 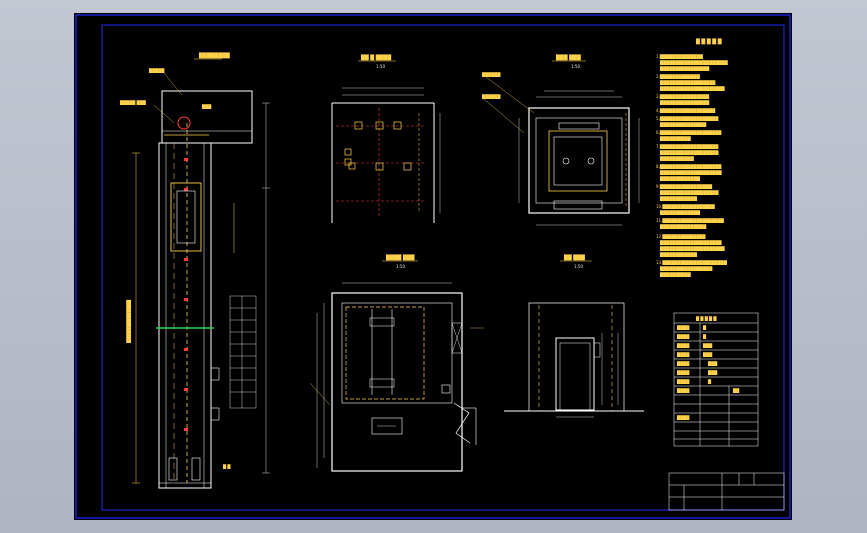 I want to click on top-plan-view: ██ █ ████ 1:50, so click(x=386, y=138).